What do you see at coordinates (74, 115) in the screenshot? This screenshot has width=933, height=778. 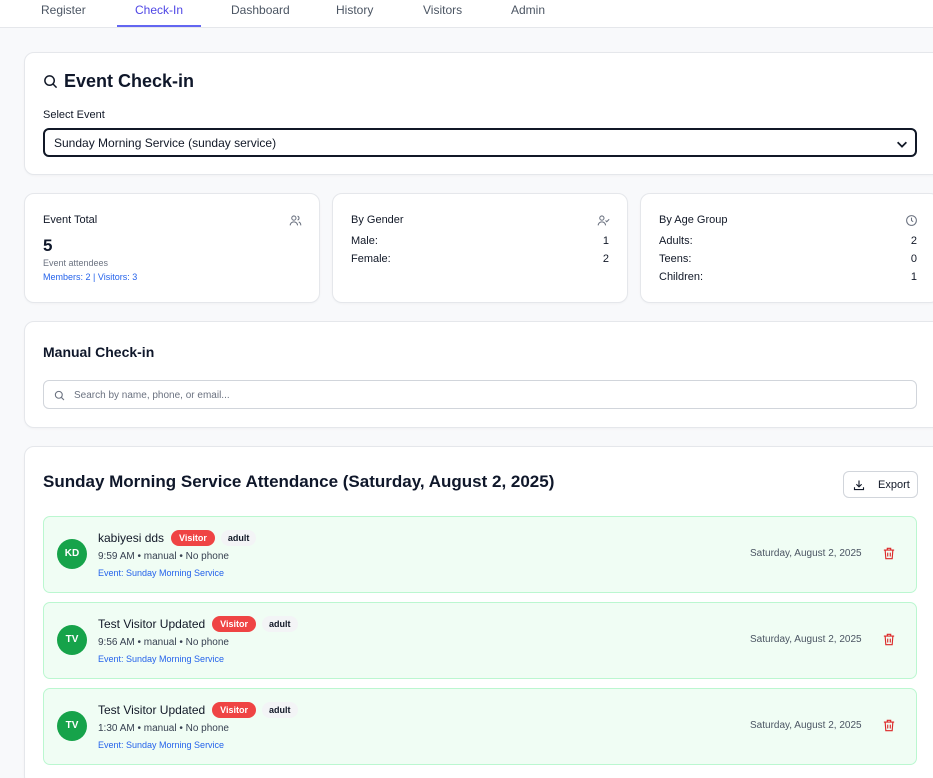 I see `select-event-label: Select Event` at bounding box center [74, 115].